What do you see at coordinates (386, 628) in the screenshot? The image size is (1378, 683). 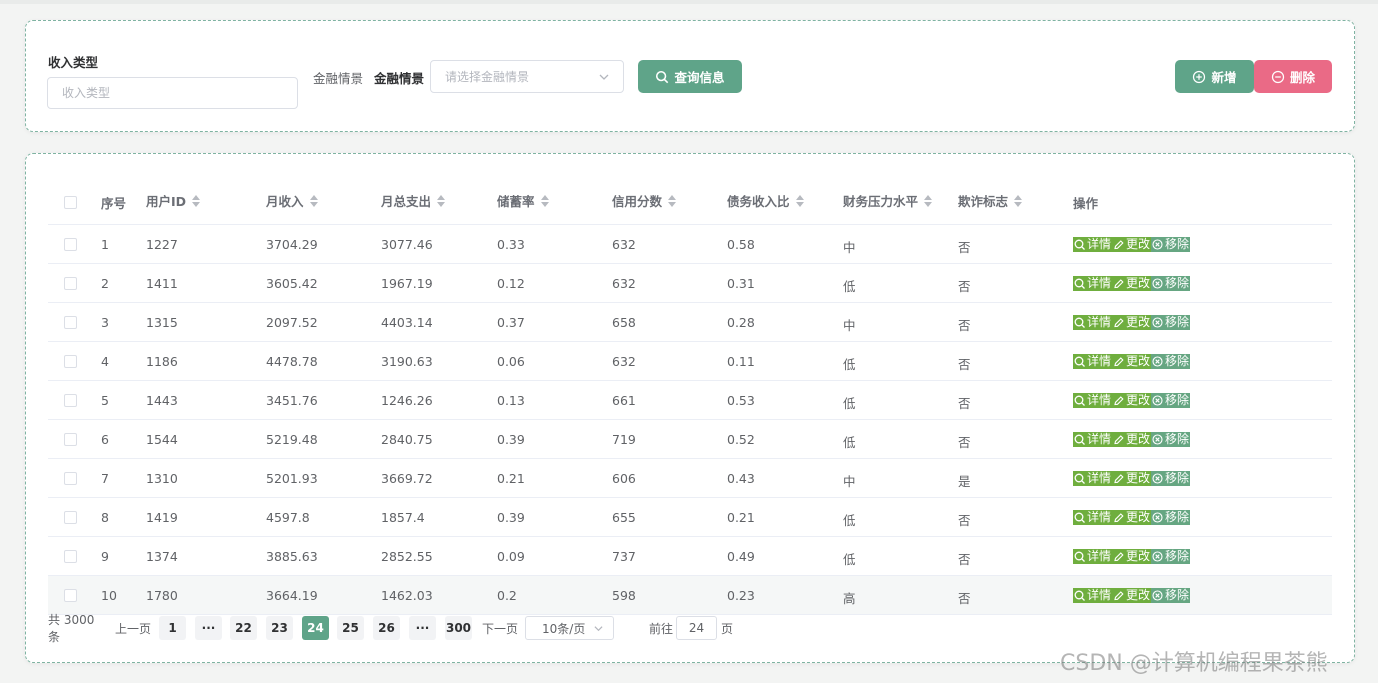 I see `pagination-page: 26` at bounding box center [386, 628].